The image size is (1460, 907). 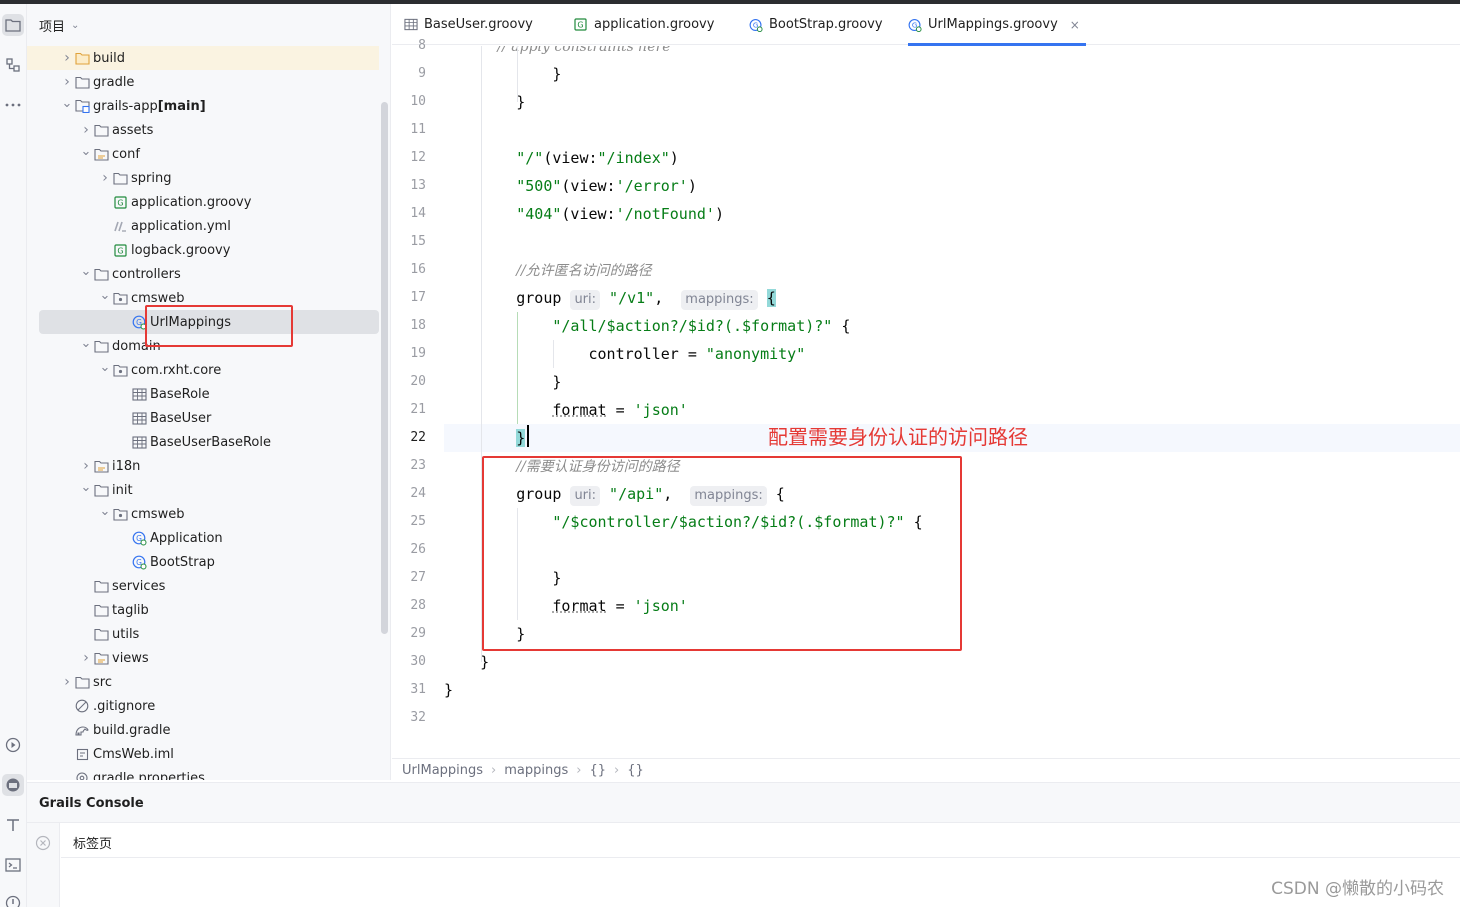 What do you see at coordinates (114, 82) in the screenshot?
I see `tree-item-label: gradle` at bounding box center [114, 82].